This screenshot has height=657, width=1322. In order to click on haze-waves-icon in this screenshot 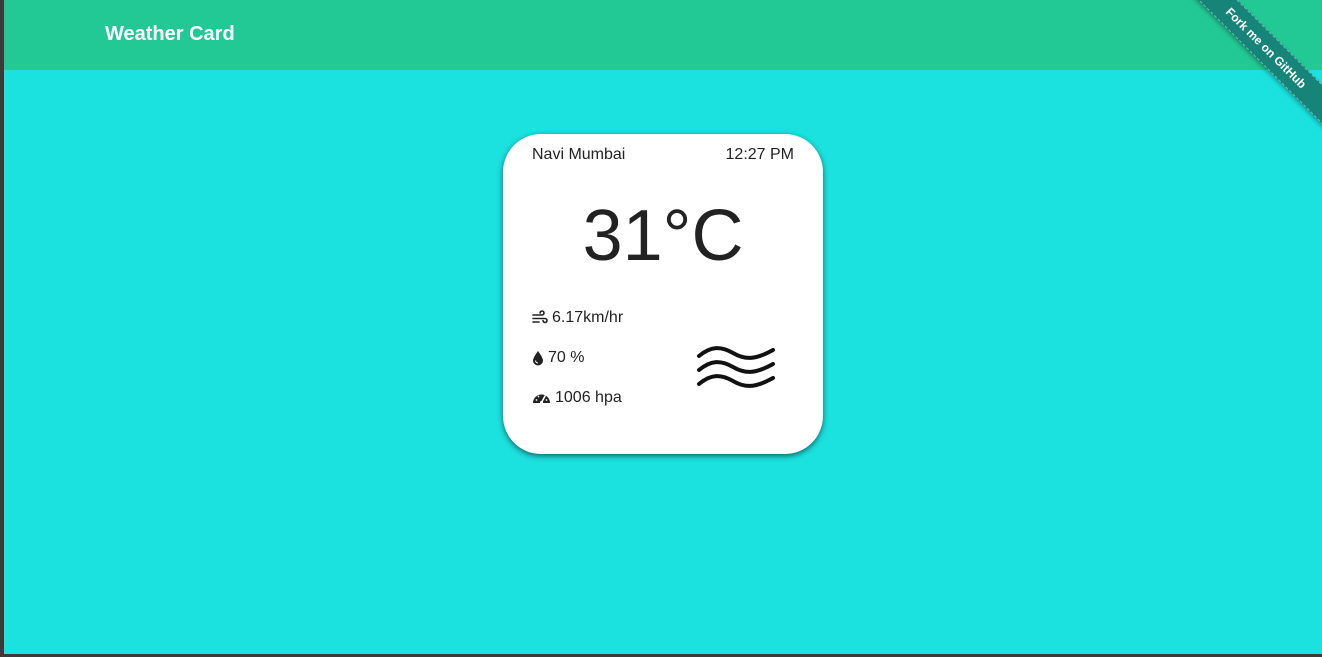, I will do `click(737, 370)`.